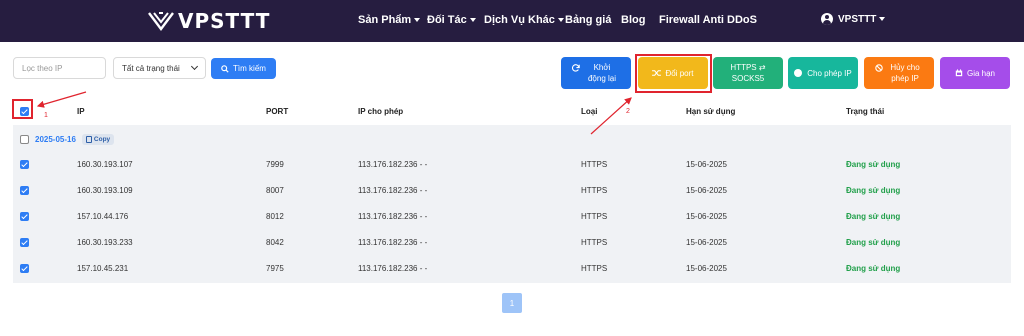  Describe the element at coordinates (512, 303) in the screenshot. I see `pagination-page-button: 1` at that location.